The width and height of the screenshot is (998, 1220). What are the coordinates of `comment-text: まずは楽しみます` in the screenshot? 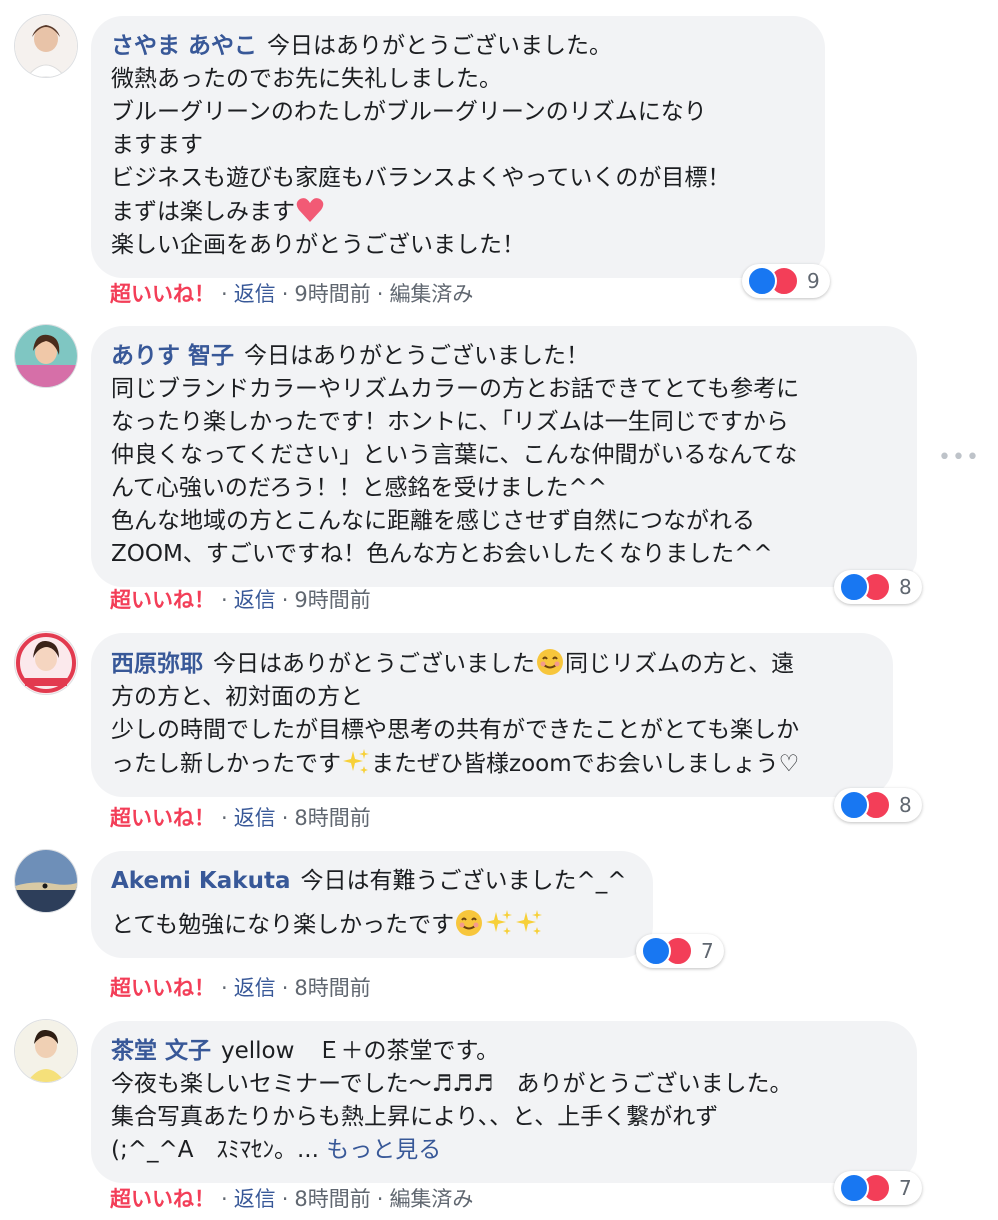 It's located at (203, 212).